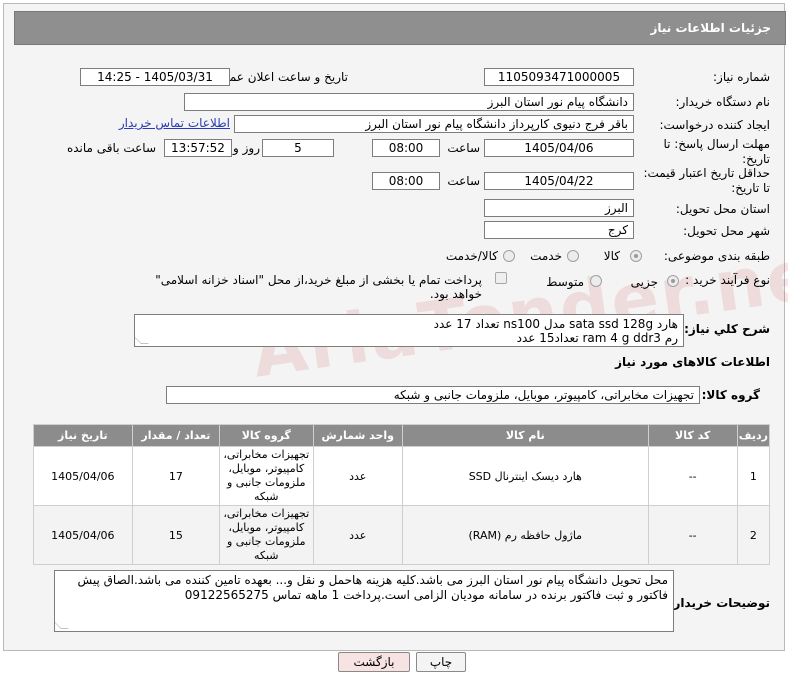 The height and width of the screenshot is (688, 788). What do you see at coordinates (501, 278) in the screenshot?
I see `treasury-payment-checkbox` at bounding box center [501, 278].